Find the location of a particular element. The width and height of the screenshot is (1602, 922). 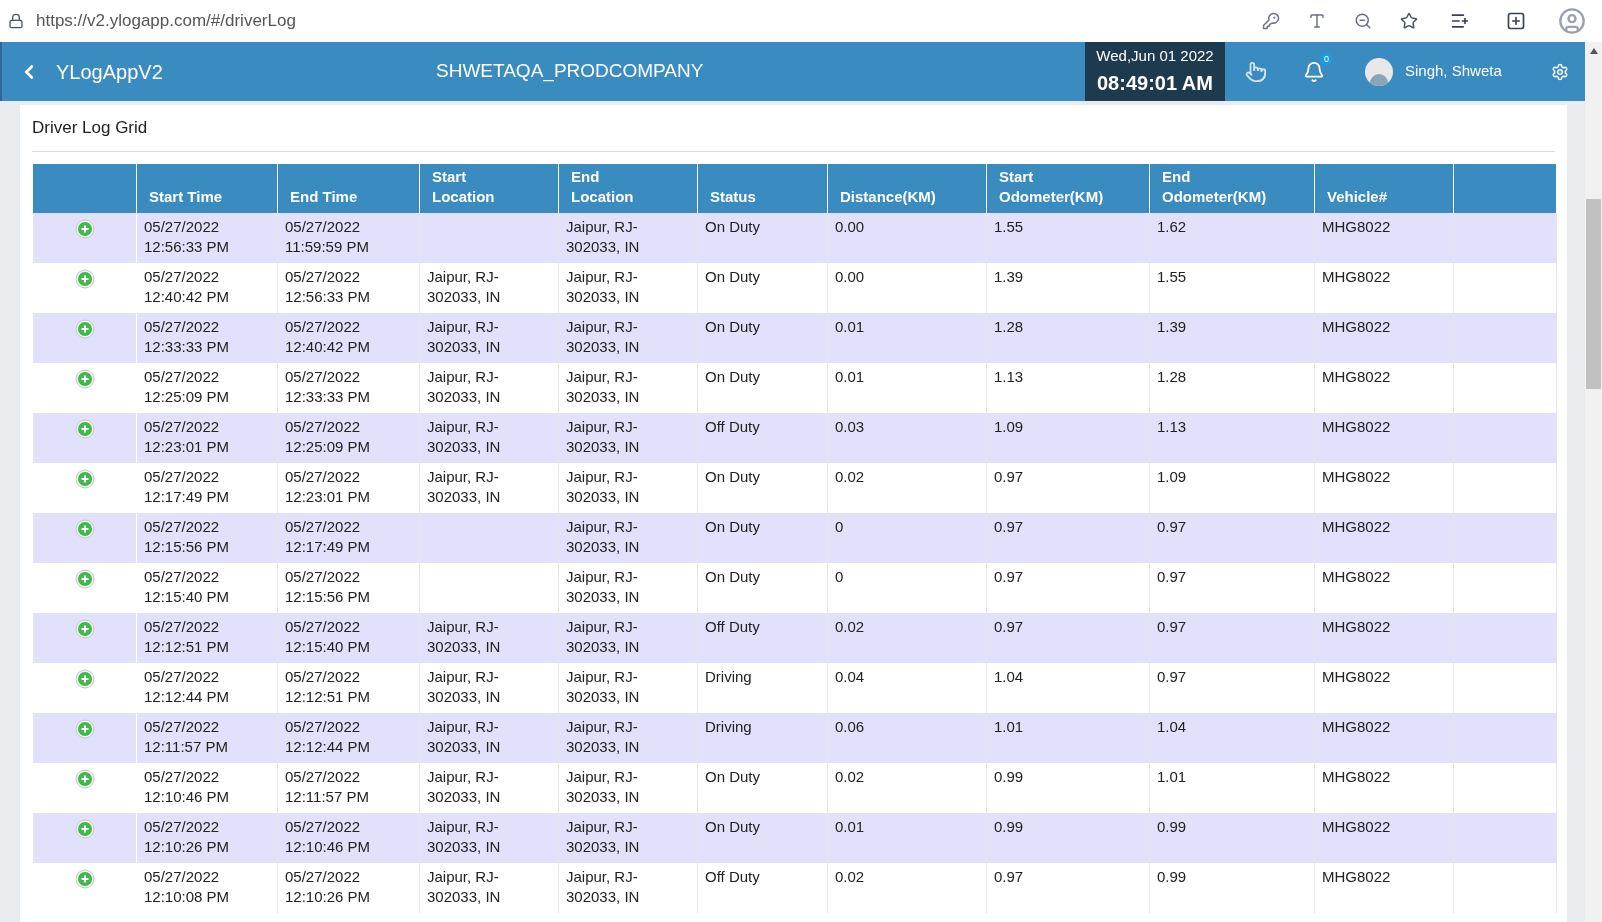

column-header: Start Time is located at coordinates (207, 188).